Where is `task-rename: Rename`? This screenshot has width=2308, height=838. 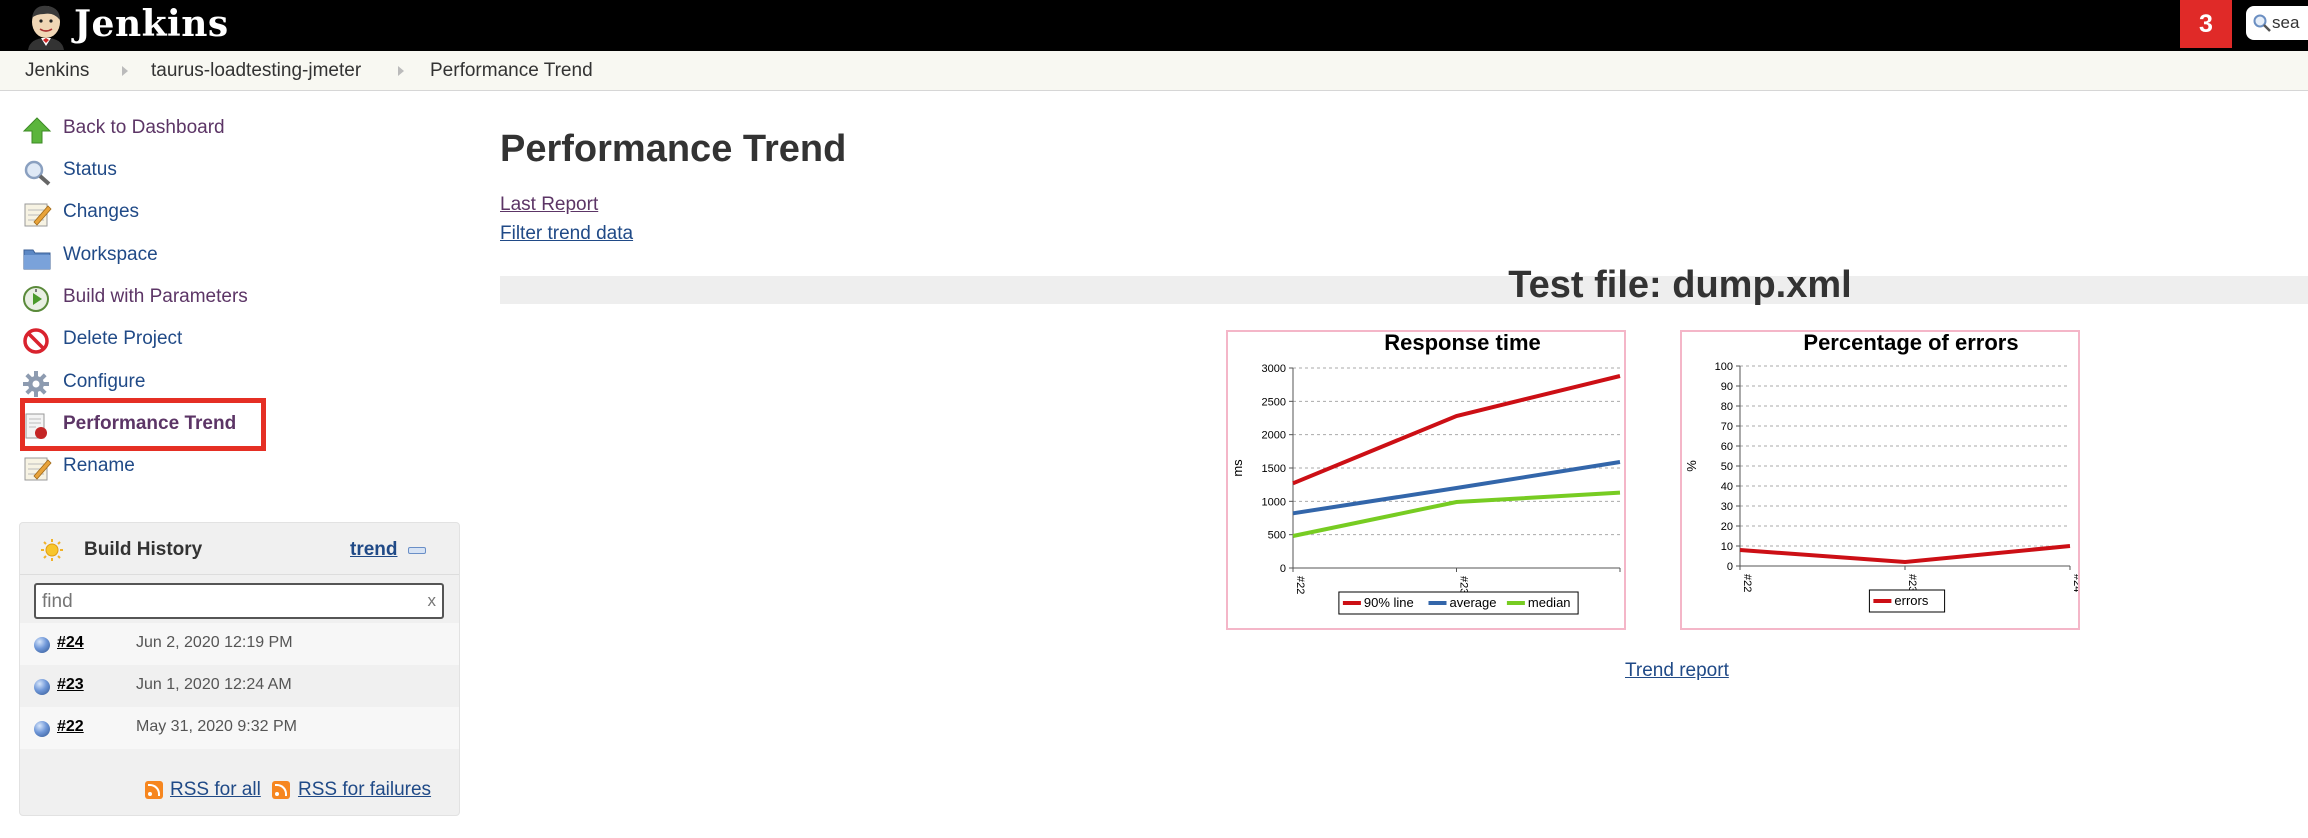
task-rename: Rename is located at coordinates (152, 466).